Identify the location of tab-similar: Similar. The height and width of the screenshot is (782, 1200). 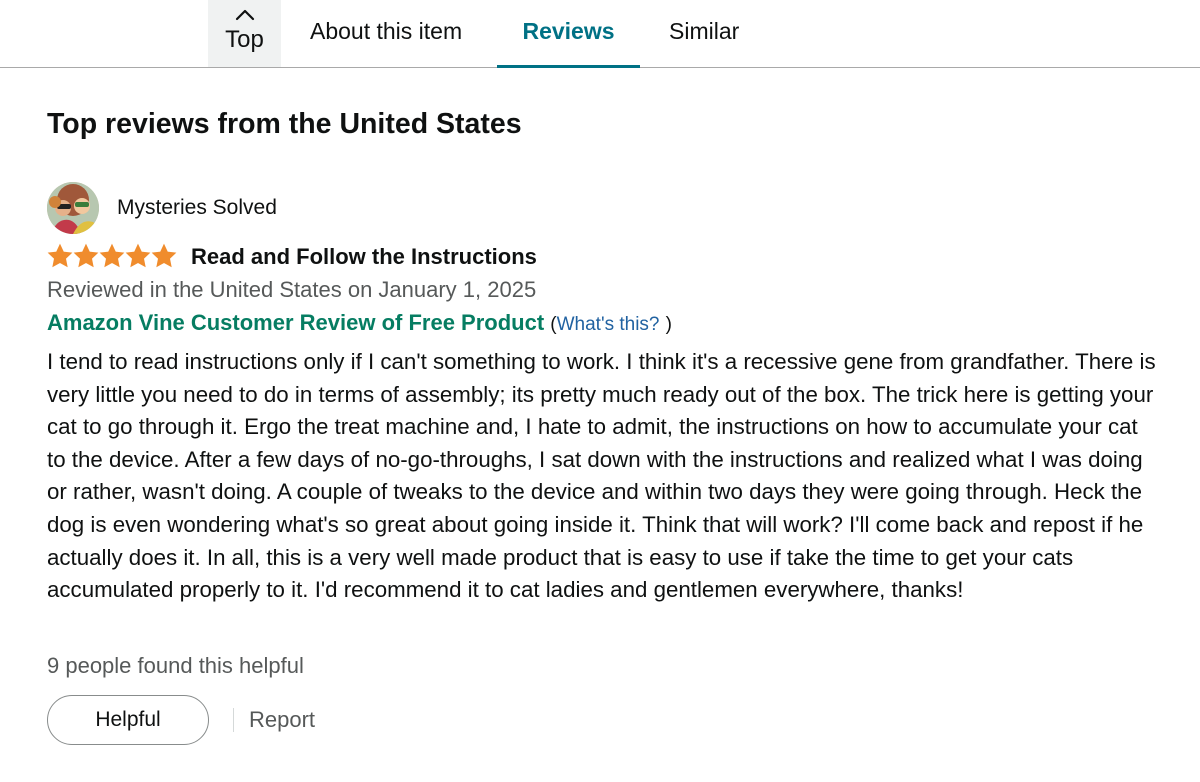
(704, 31).